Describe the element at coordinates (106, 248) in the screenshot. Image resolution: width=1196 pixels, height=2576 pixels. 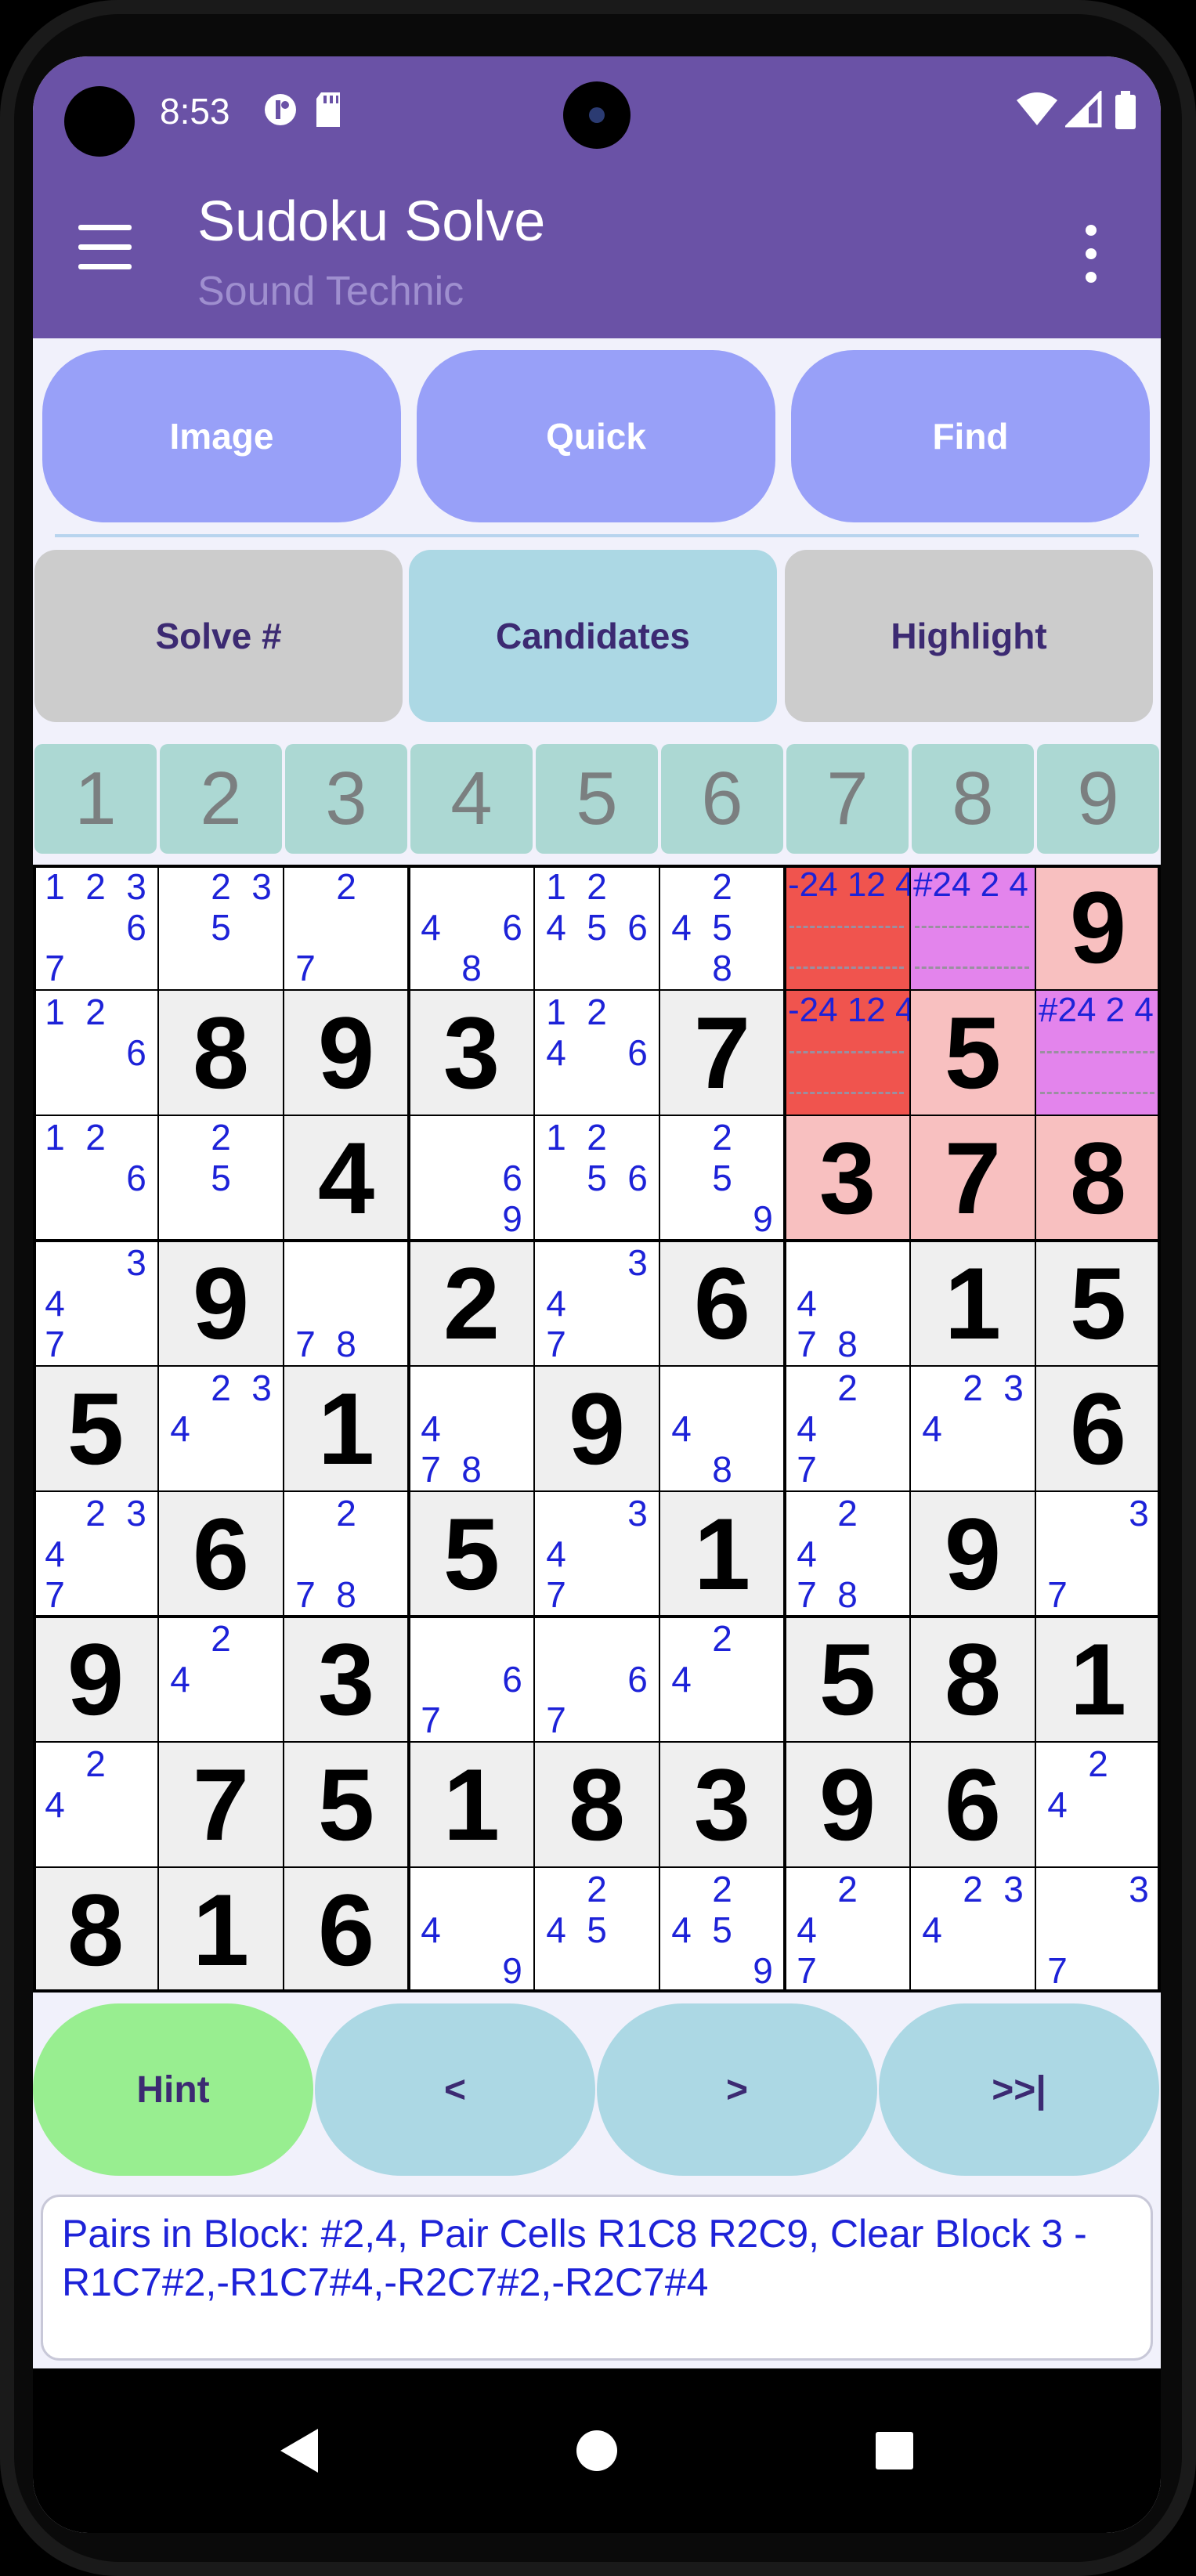
I see `menu-icon` at that location.